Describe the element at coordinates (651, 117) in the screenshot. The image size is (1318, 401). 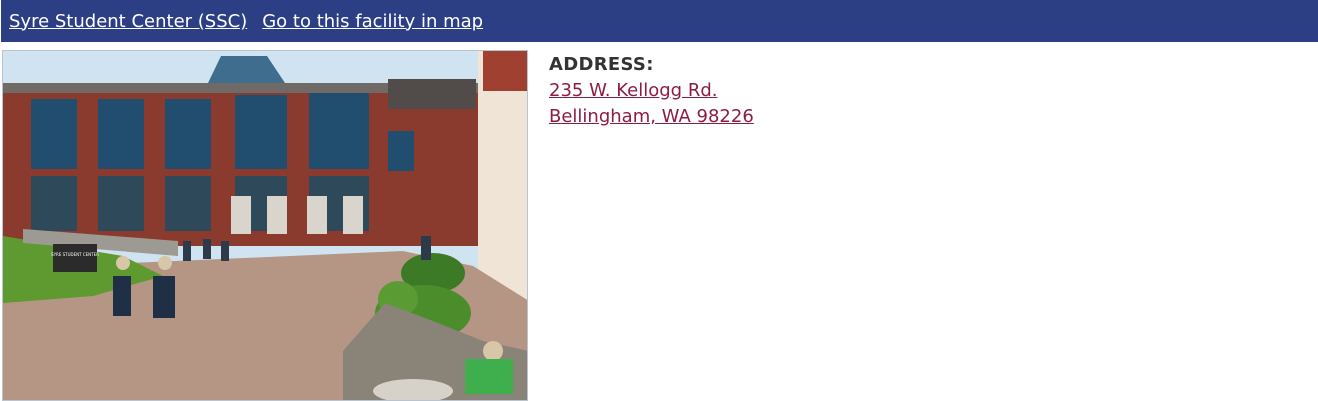
I see `address-city-link: Bellingham, WA 98226` at that location.